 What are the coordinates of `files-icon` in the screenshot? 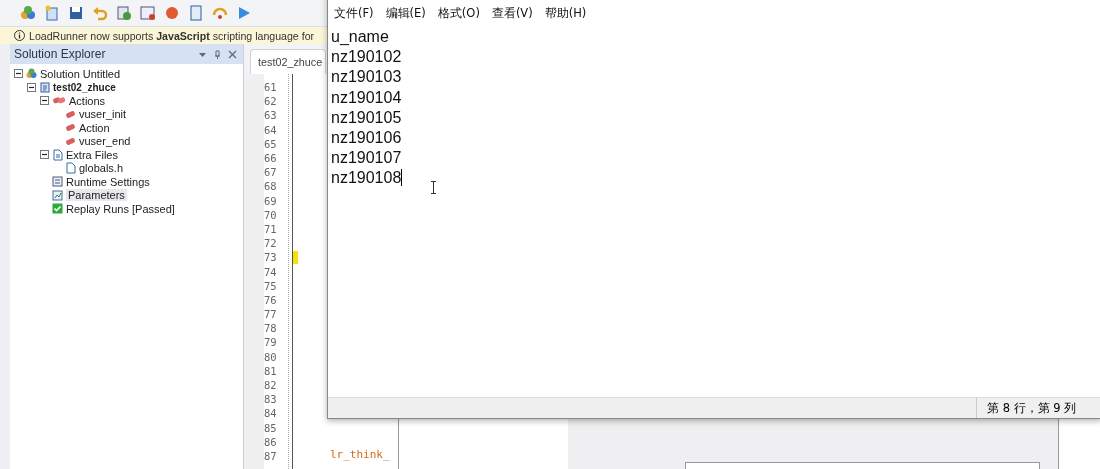 It's located at (57, 154).